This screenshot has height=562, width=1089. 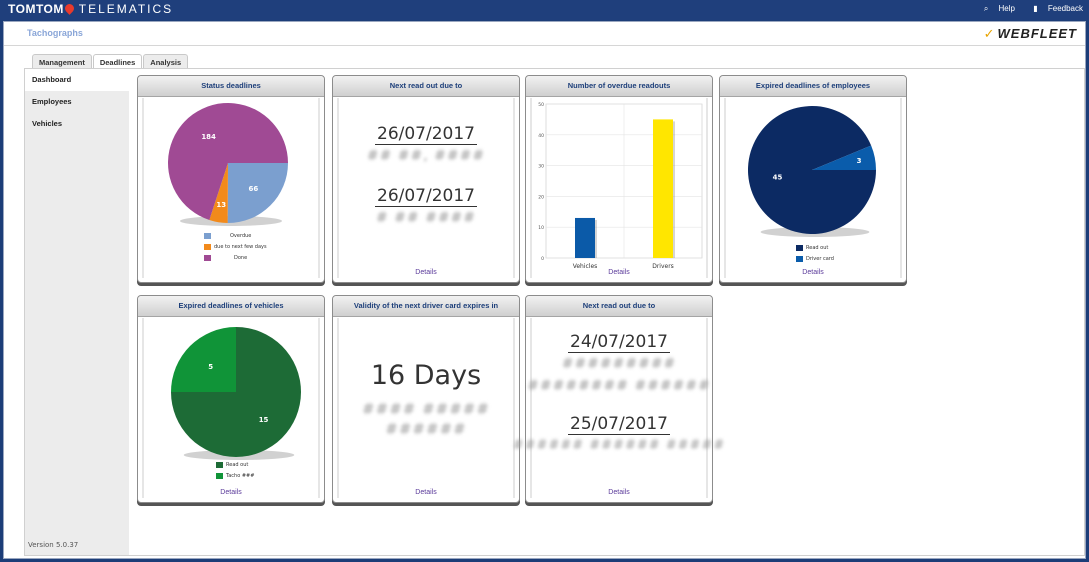 I want to click on legend-label: Overdue, so click(x=241, y=236).